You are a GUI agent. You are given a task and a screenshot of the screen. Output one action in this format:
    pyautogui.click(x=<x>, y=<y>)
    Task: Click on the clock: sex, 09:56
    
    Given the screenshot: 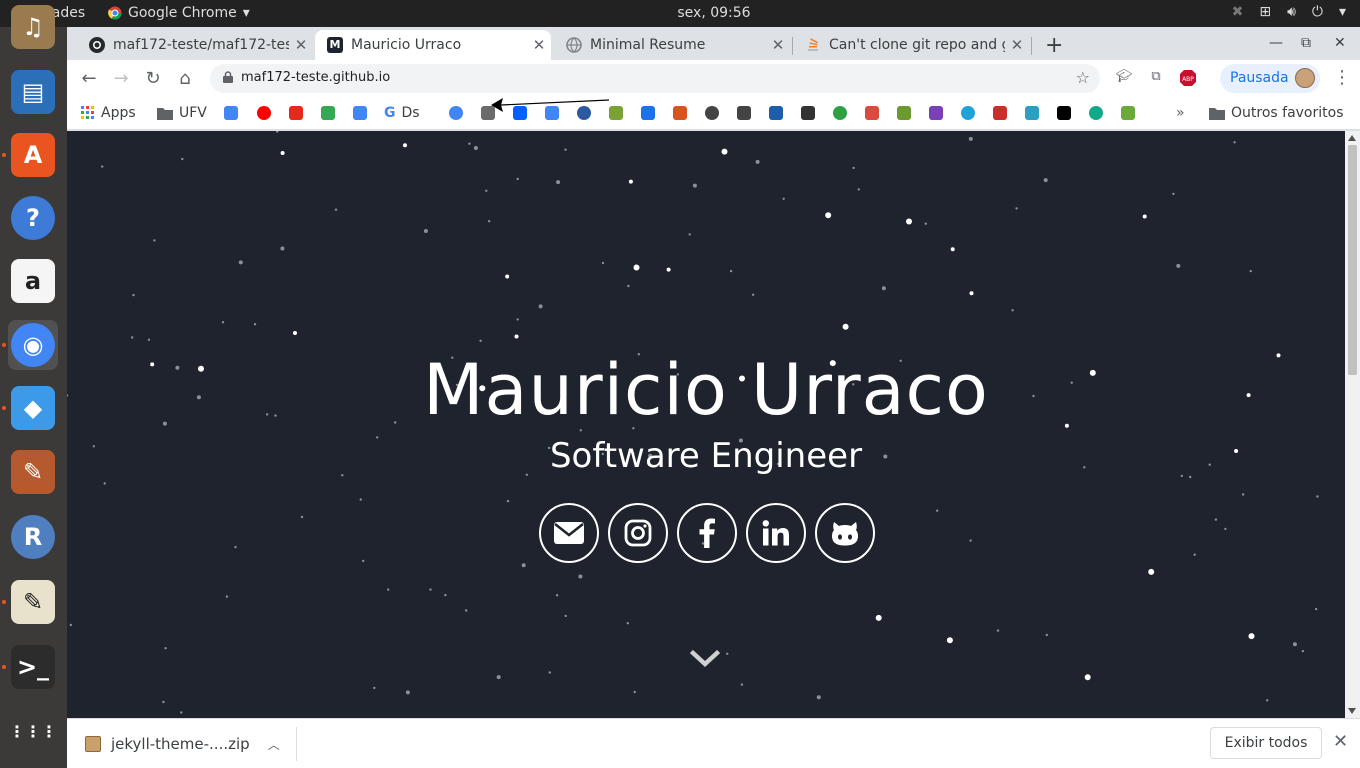 What is the action you would take?
    pyautogui.click(x=680, y=13)
    